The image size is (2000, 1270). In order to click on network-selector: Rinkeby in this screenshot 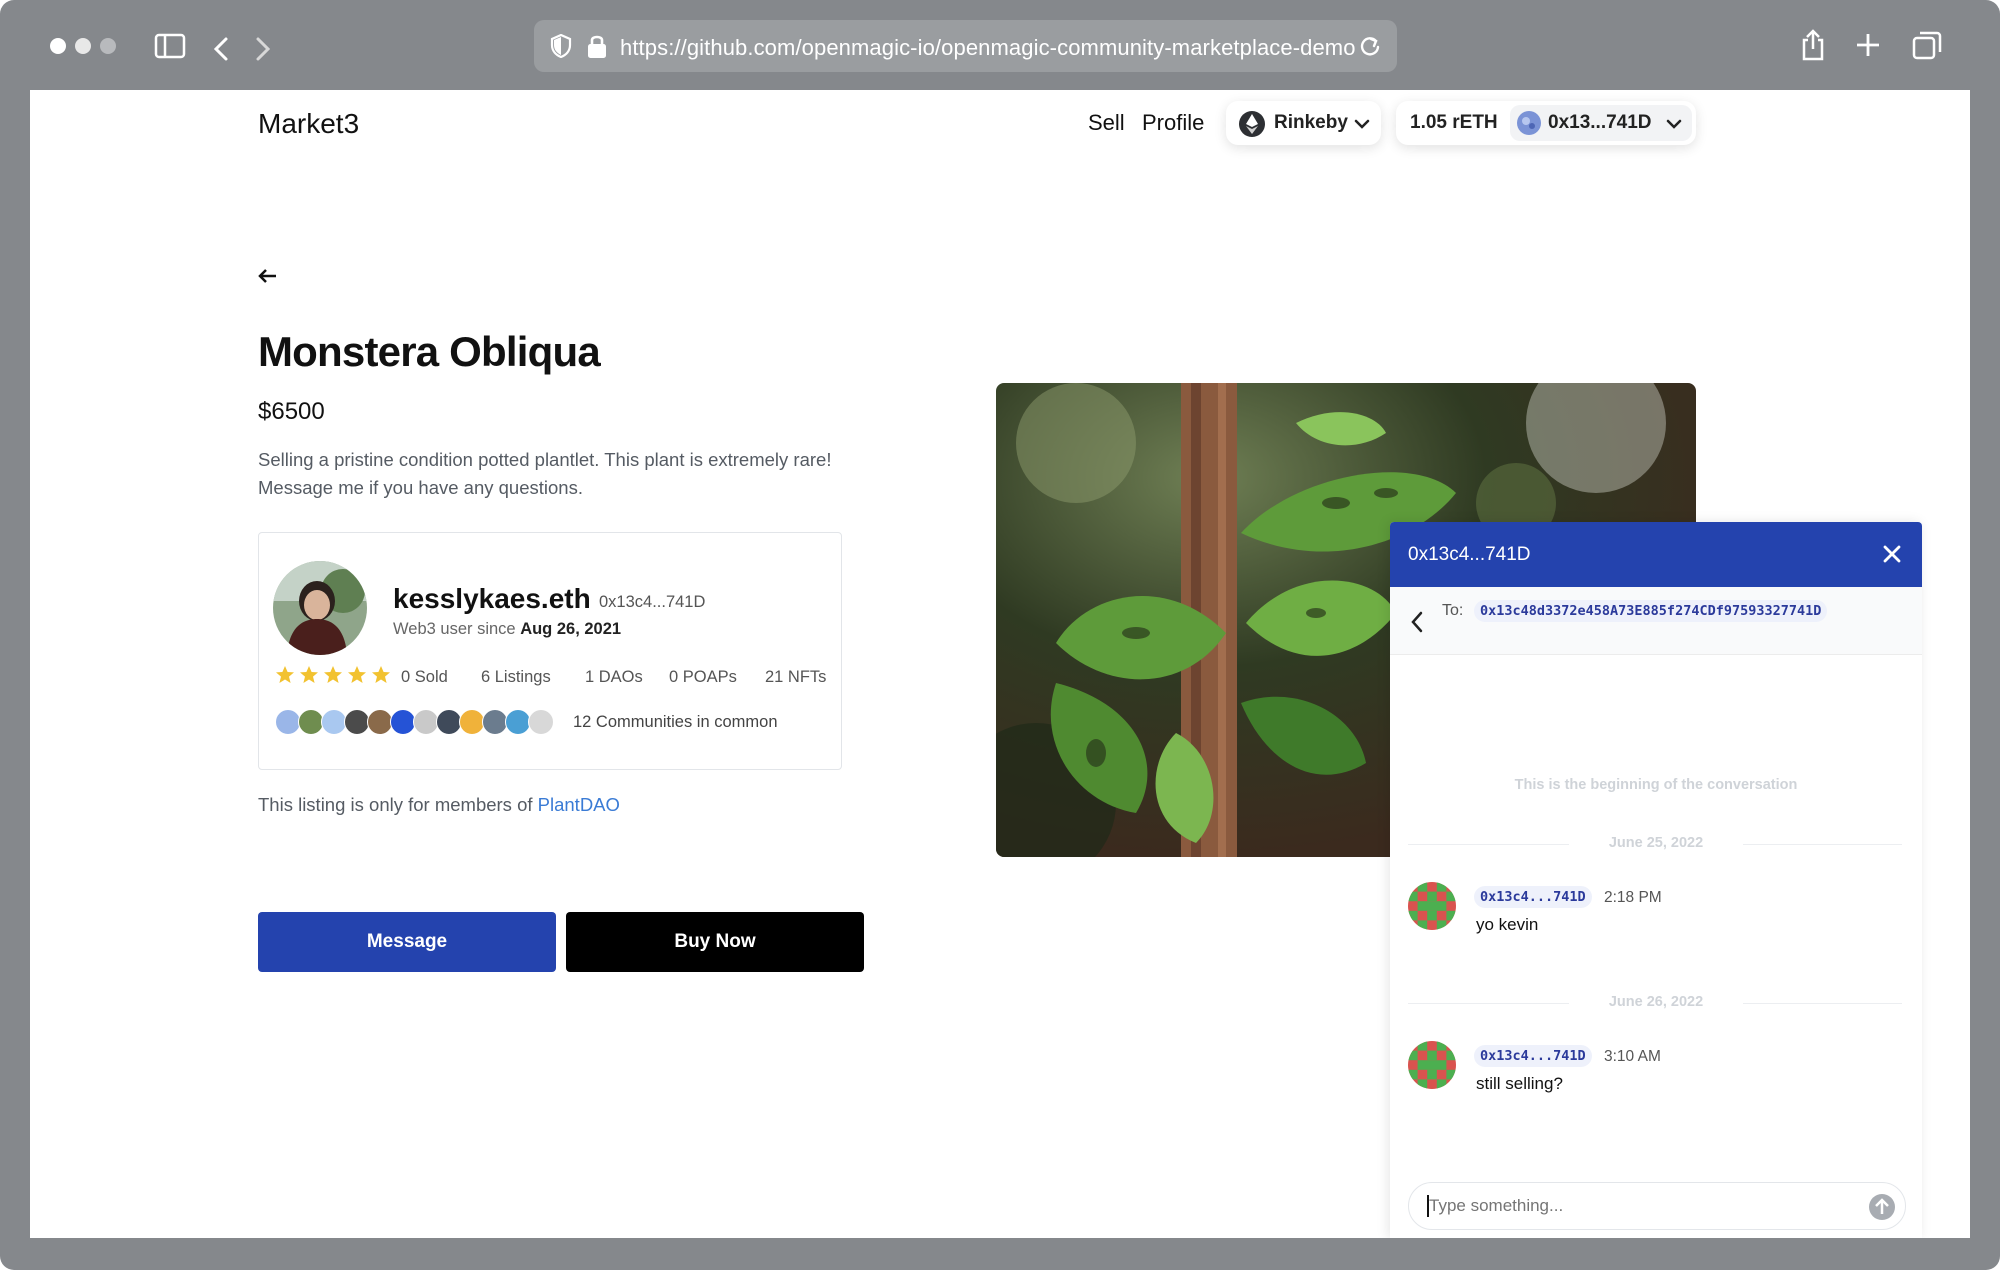, I will do `click(1303, 123)`.